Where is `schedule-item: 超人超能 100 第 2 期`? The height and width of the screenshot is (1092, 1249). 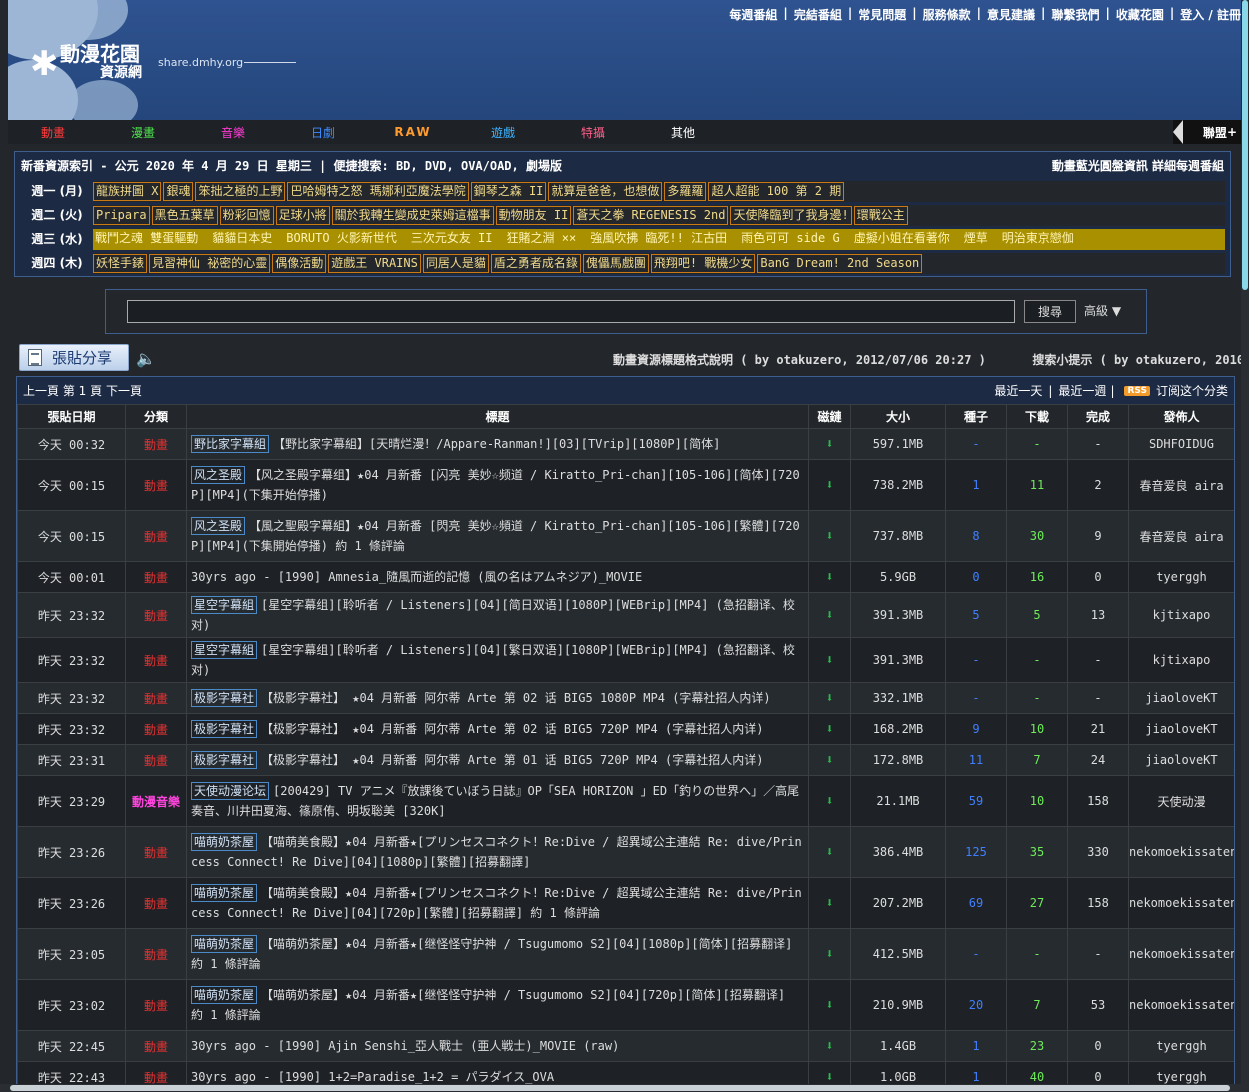 schedule-item: 超人超能 100 第 2 期 is located at coordinates (776, 191).